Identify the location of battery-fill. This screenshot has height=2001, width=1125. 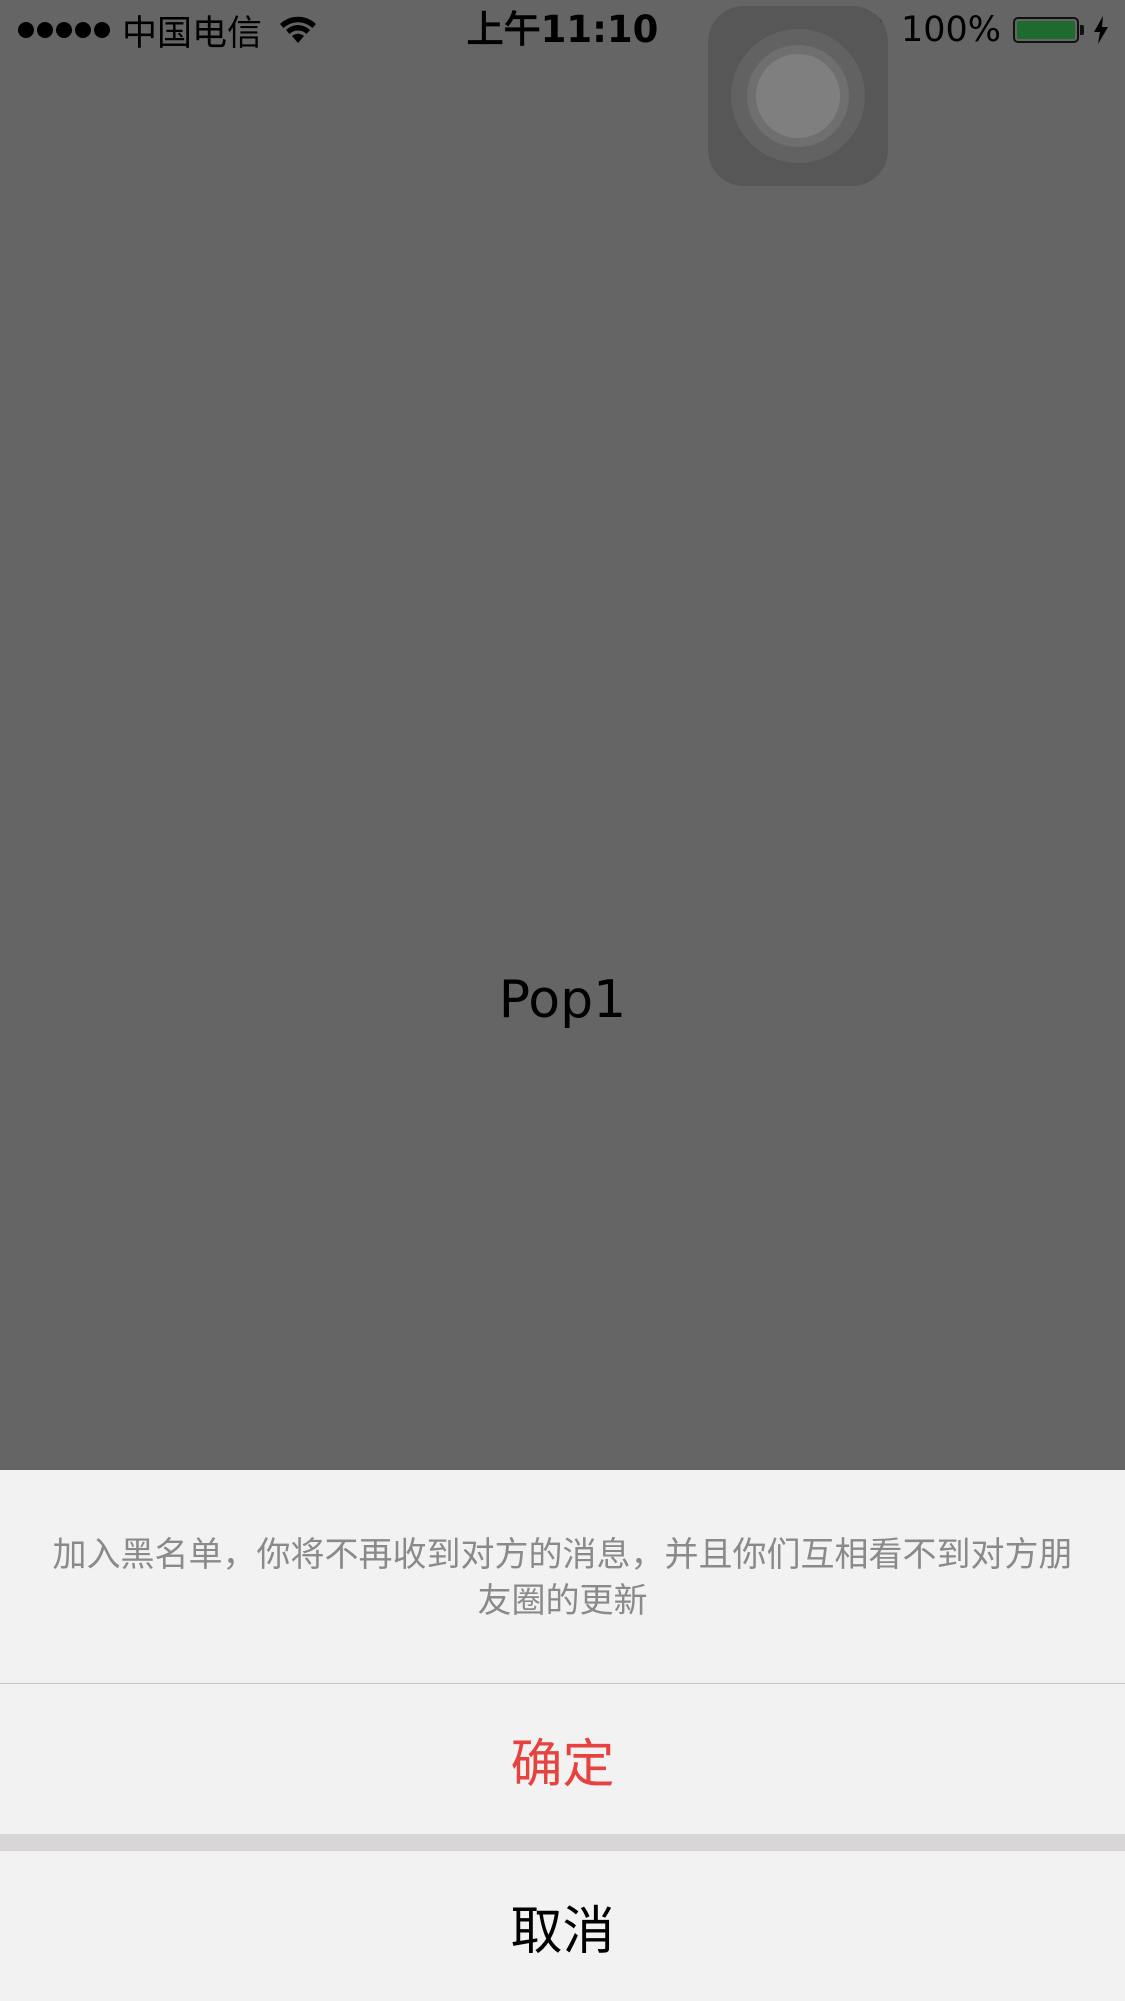
(1046, 30).